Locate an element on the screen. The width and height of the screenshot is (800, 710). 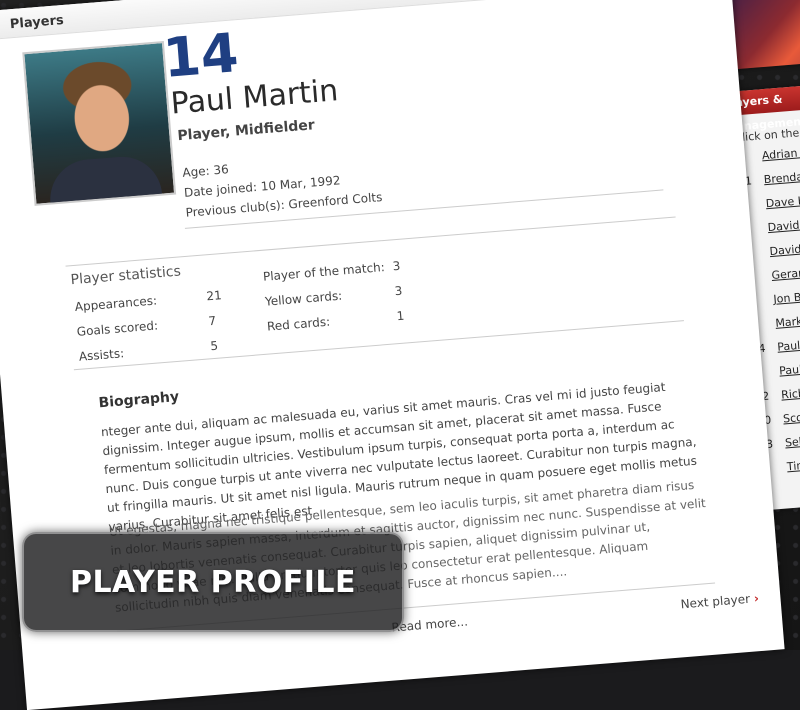
chevron-right-icon: › is located at coordinates (756, 598).